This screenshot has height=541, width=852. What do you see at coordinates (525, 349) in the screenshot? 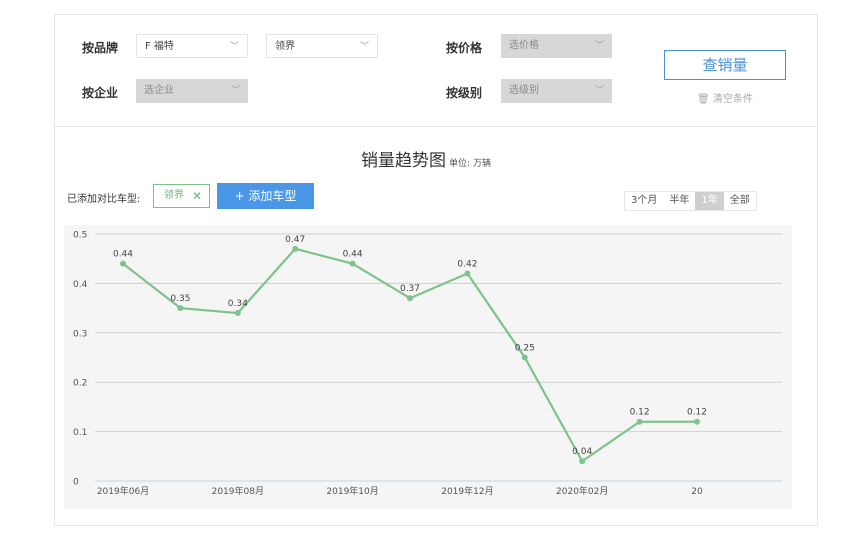
I see `data-label: 0.25` at bounding box center [525, 349].